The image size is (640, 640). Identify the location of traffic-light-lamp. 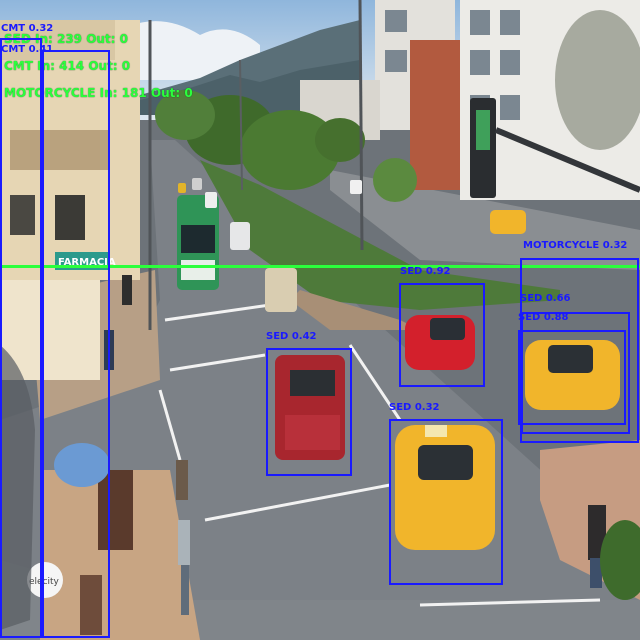
(483, 130).